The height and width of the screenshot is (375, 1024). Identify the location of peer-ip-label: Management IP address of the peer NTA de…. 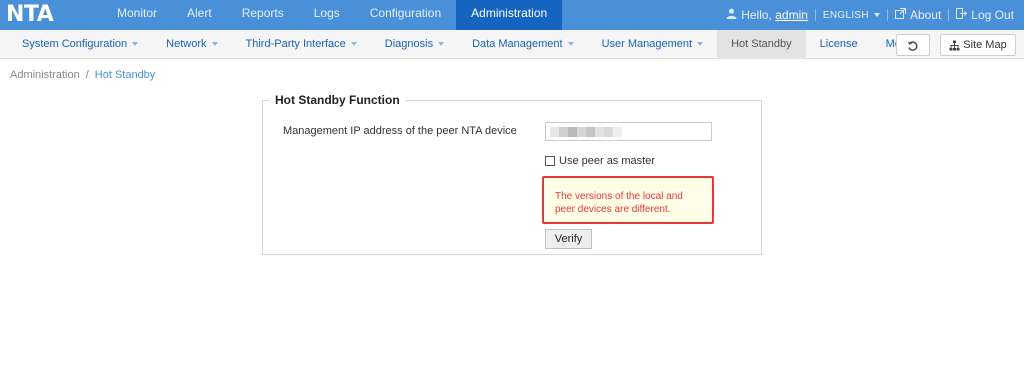
(400, 131).